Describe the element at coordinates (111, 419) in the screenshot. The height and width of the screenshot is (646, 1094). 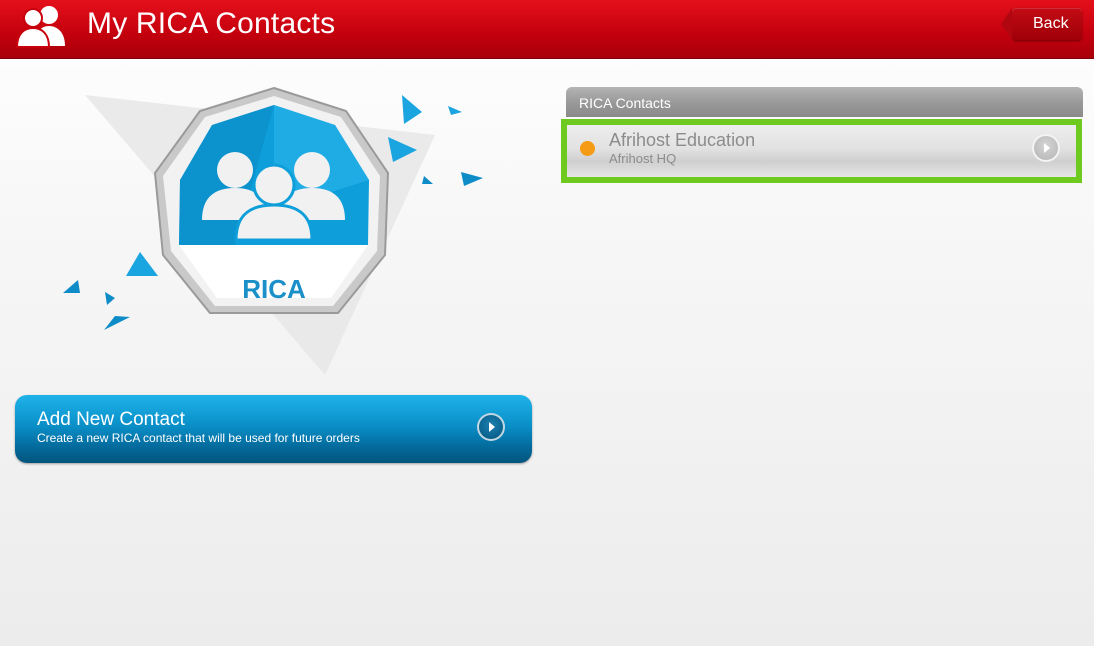
I see `add-contact-title: Add New Contact` at that location.